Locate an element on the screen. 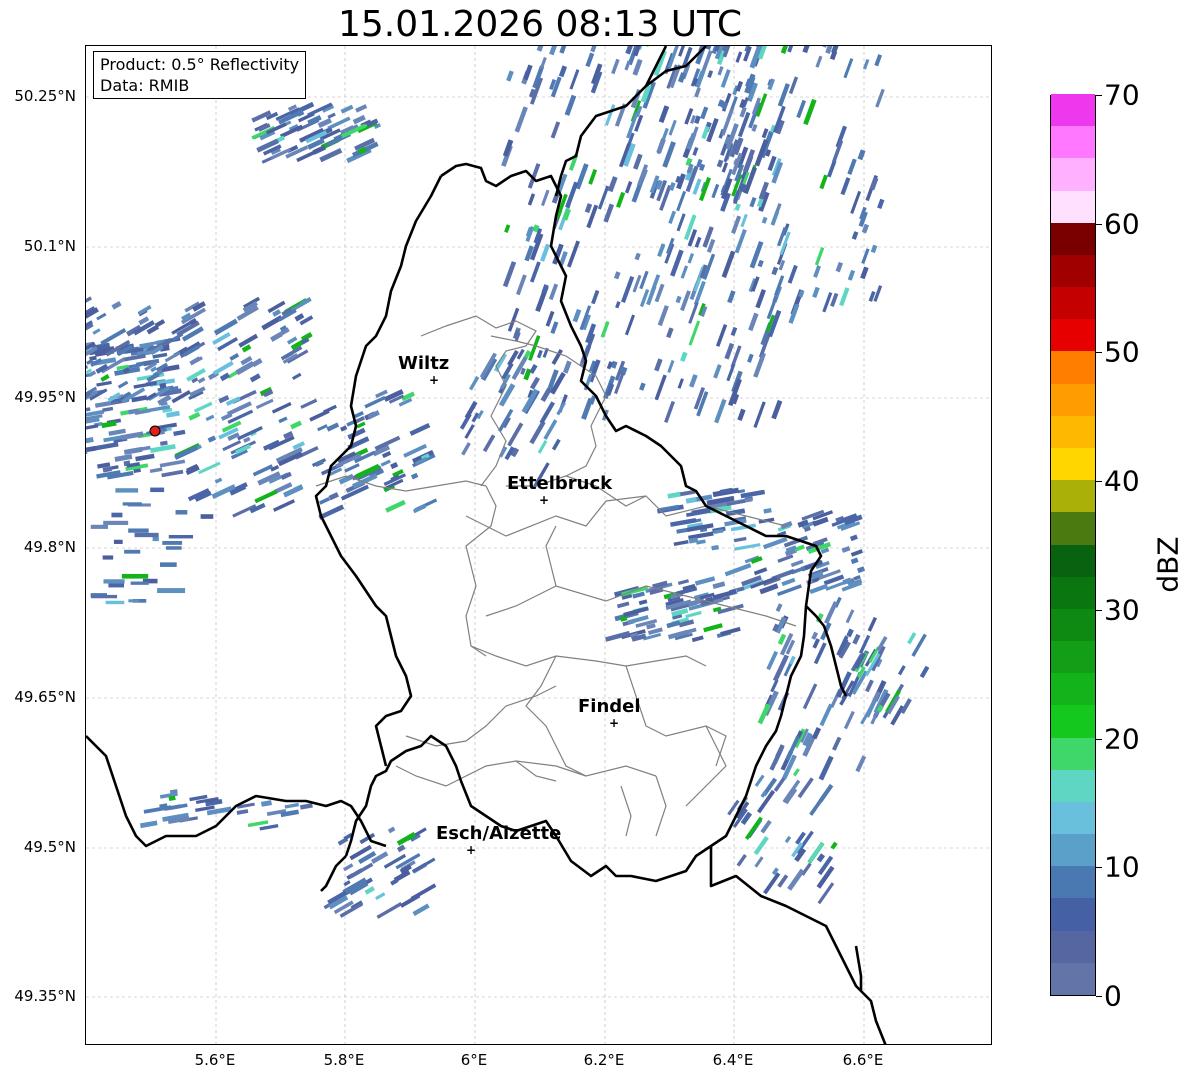 Image resolution: width=1184 pixels, height=1081 pixels. colorbar-tick-label: 50 is located at coordinates (1122, 352).